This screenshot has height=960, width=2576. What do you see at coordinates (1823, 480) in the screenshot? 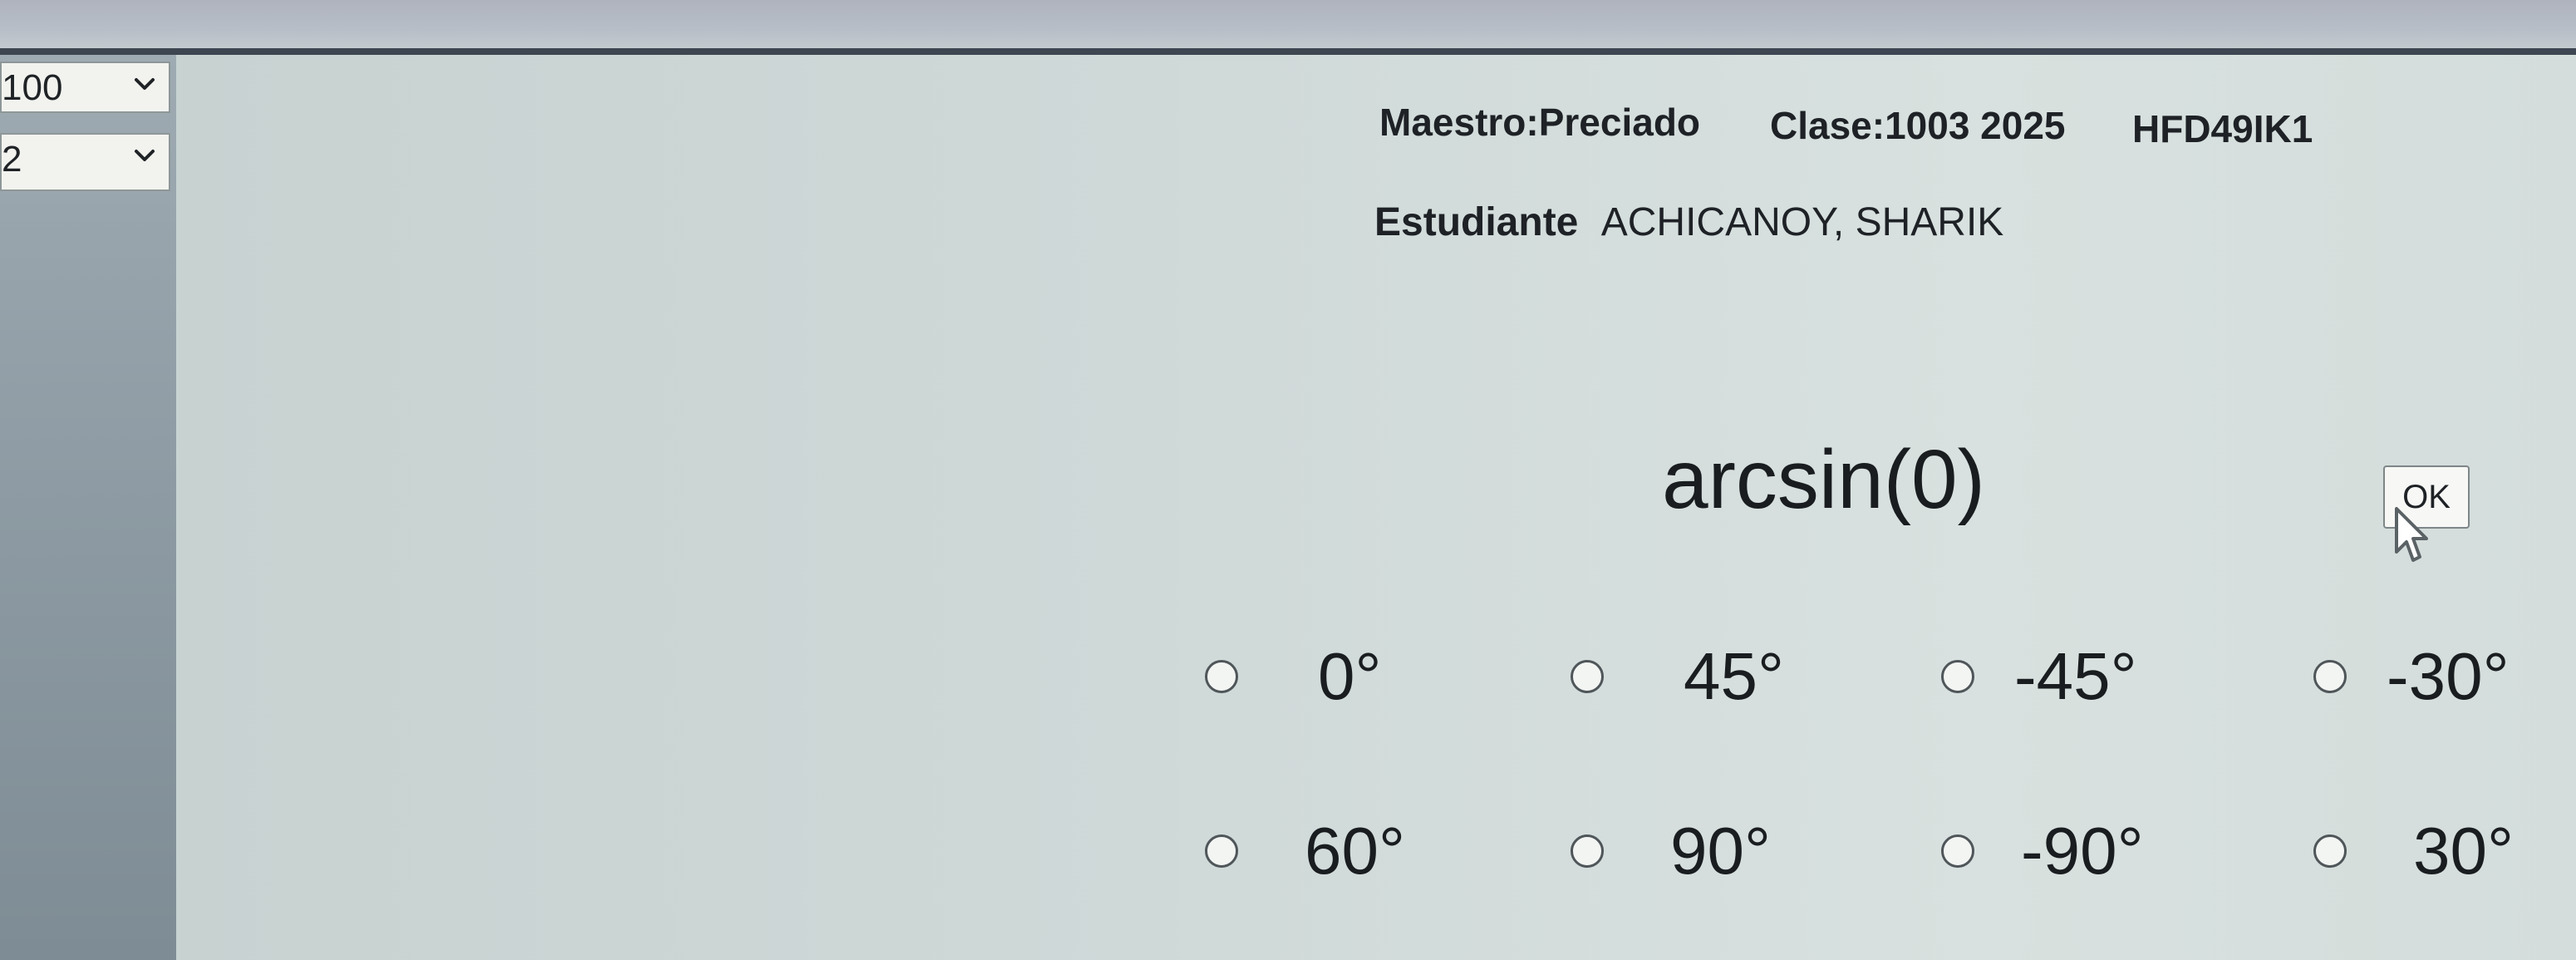
I see `question-text: arcsin(0)` at bounding box center [1823, 480].